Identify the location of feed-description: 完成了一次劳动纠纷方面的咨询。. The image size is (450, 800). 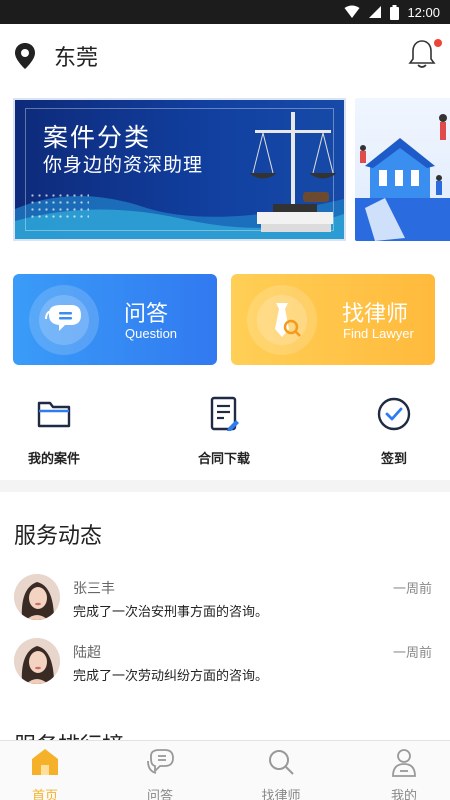
(171, 676).